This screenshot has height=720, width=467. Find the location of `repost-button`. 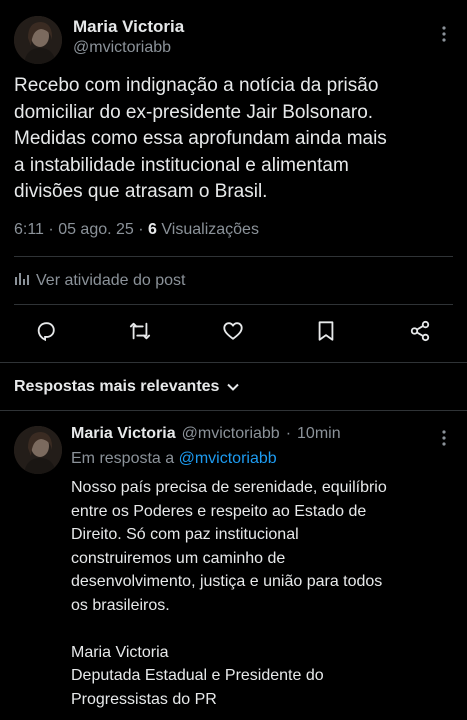

repost-button is located at coordinates (140, 333).